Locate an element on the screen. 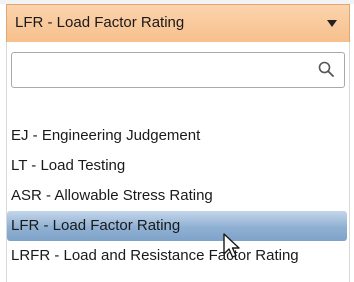 This screenshot has width=354, height=282. triangle-down-icon is located at coordinates (332, 23).